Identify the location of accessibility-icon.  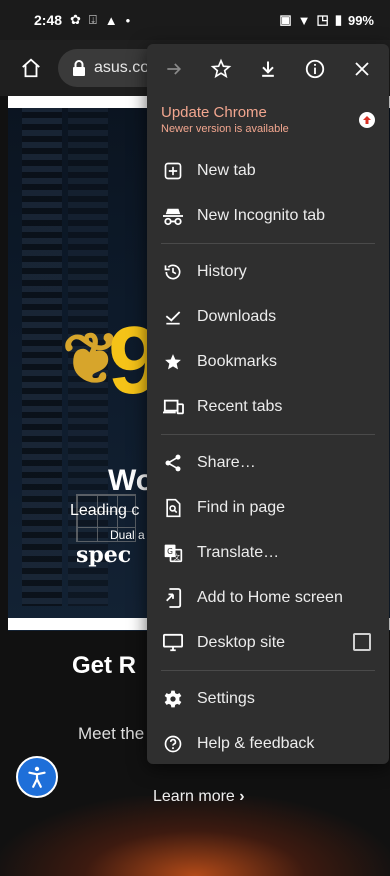
(37, 777).